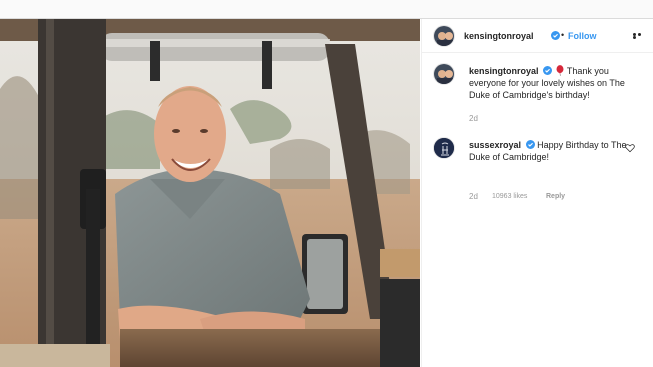 Image resolution: width=653 pixels, height=367 pixels. I want to click on comment-username: sussexroyal, so click(495, 145).